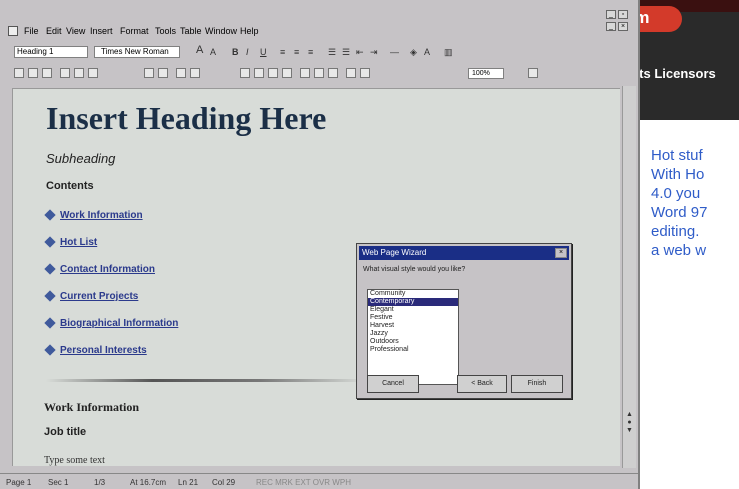 The image size is (739, 489). I want to click on vertical-scrollbar: ▲ ● ▼, so click(629, 277).